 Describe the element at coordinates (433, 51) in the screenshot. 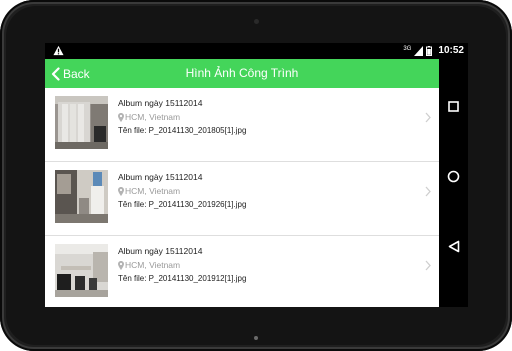

I see `status-indicators: 3G 10:52` at that location.